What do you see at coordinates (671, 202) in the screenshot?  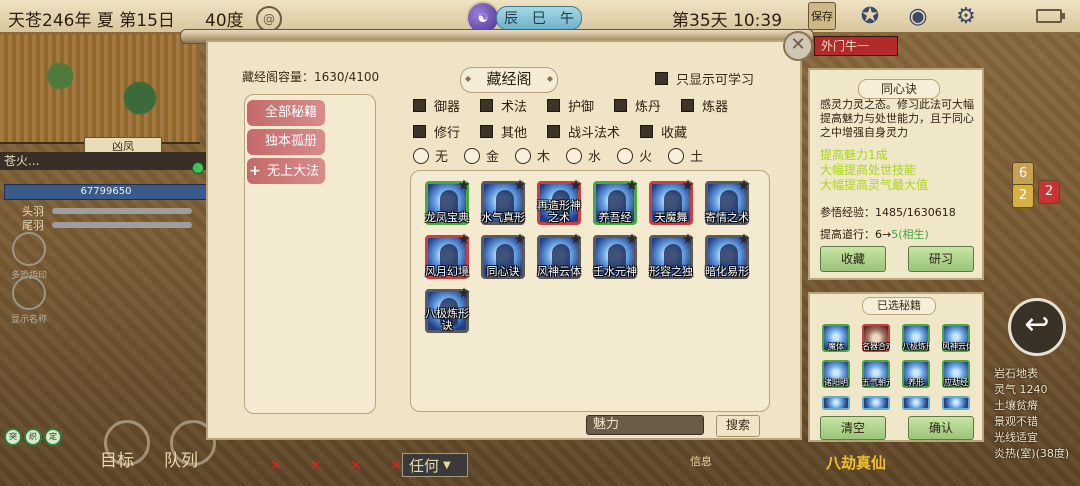 I see `book-slot: 天魔舞` at bounding box center [671, 202].